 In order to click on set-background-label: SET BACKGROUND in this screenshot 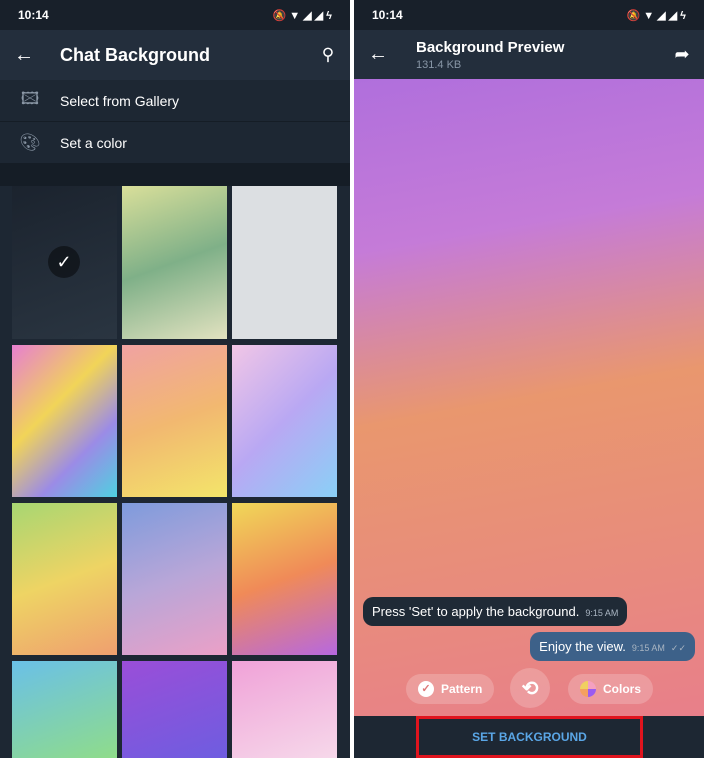, I will do `click(529, 737)`.